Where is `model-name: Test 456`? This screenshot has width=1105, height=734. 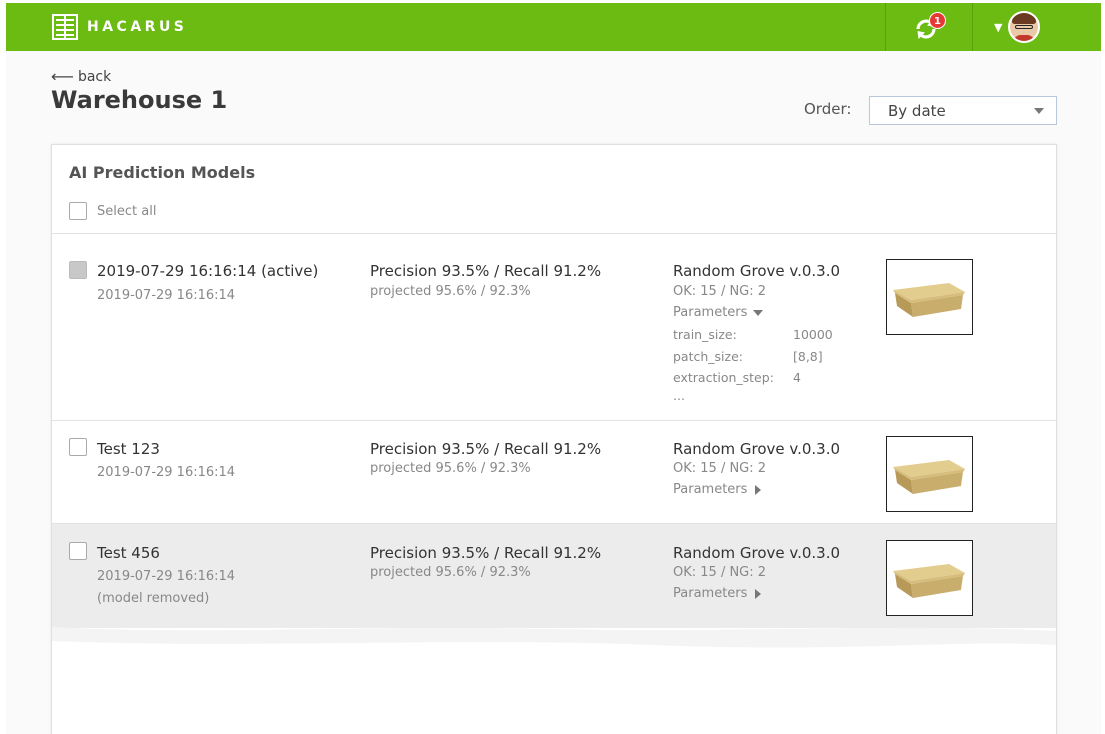 model-name: Test 456 is located at coordinates (128, 553).